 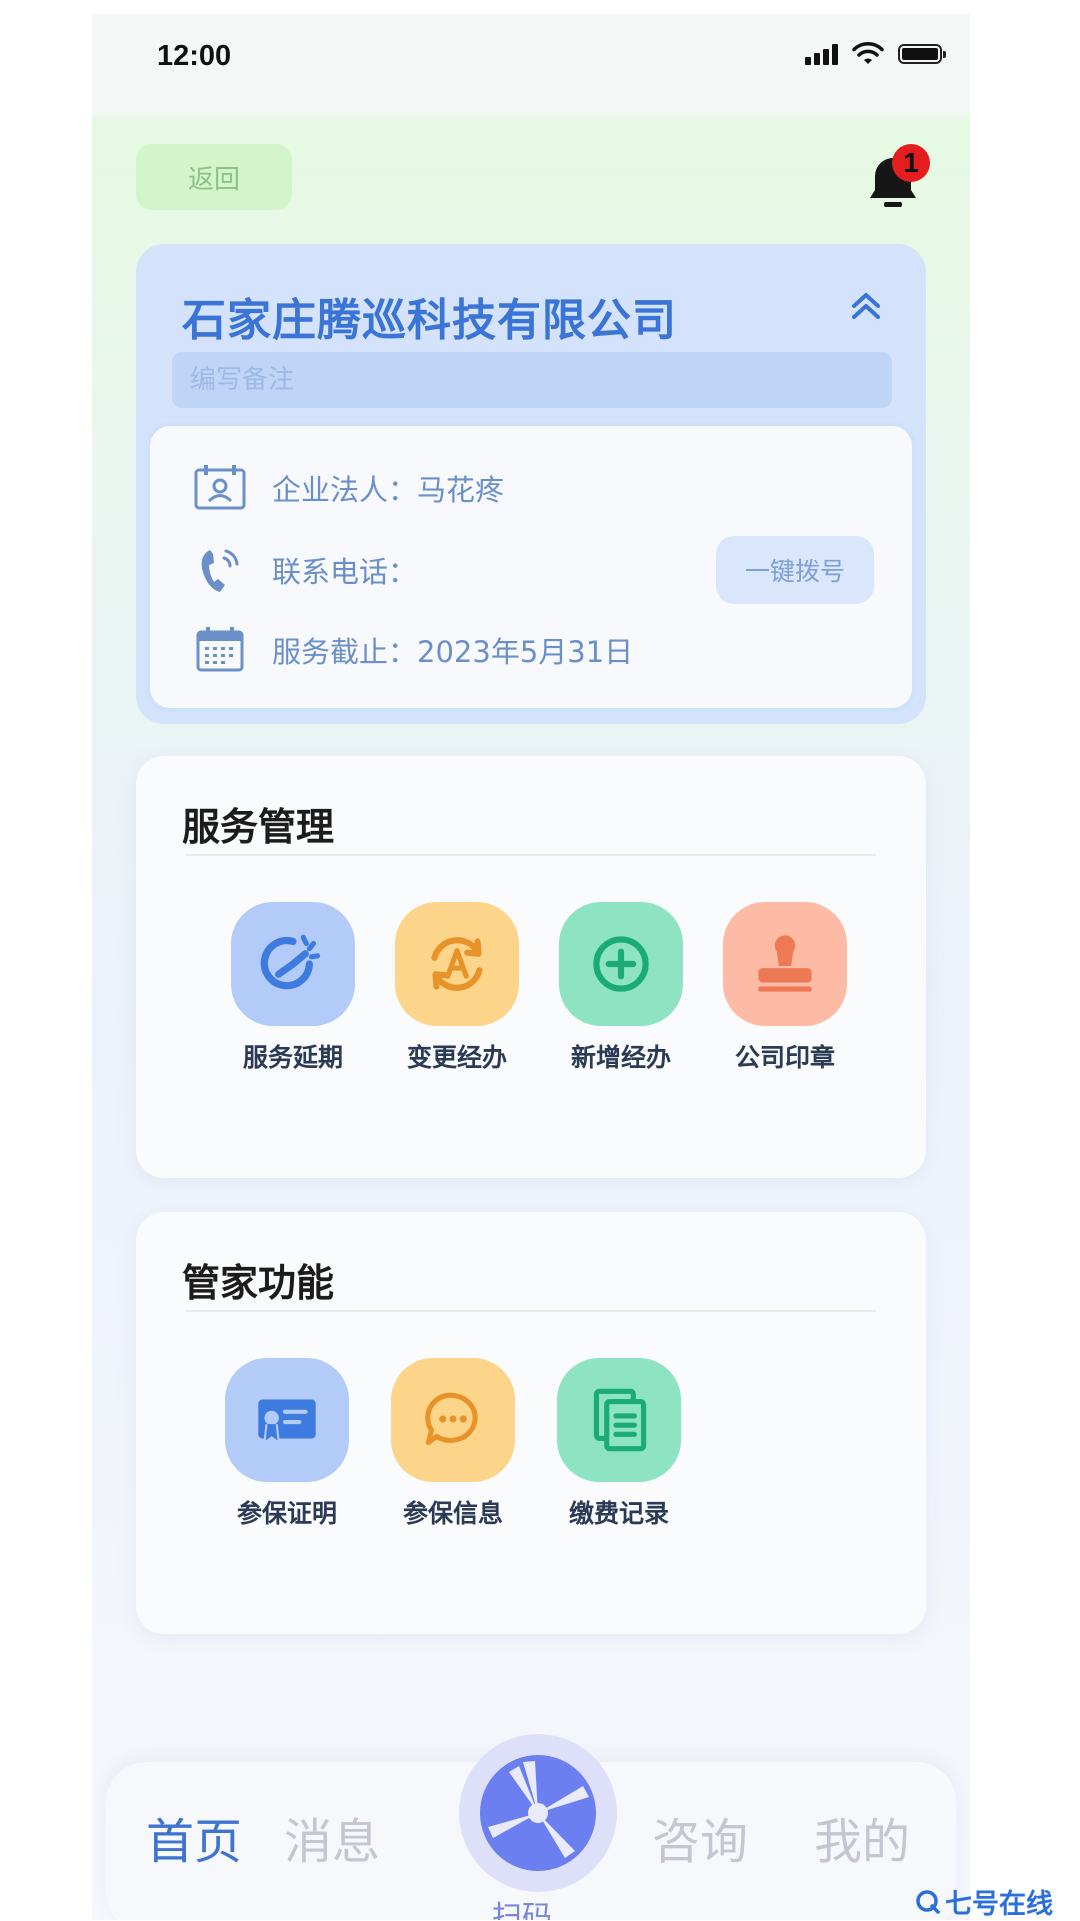 I want to click on notification-button: 1, so click(x=897, y=179).